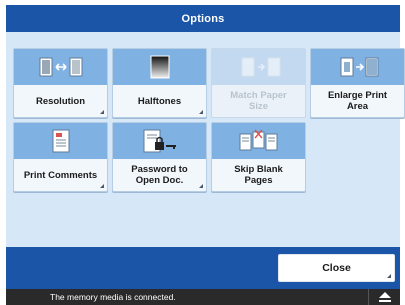 Image resolution: width=405 pixels, height=305 pixels. I want to click on password-open-doc-button: Password to Open Doc., so click(159, 157).